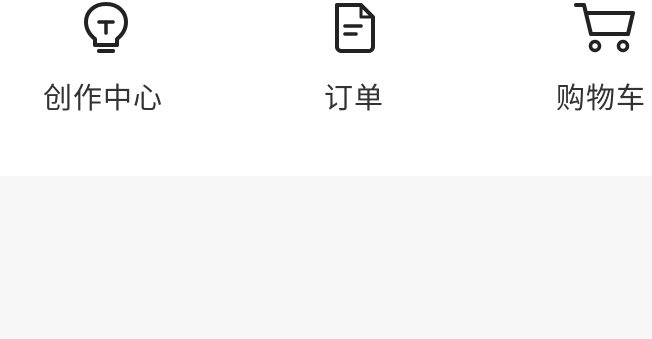 The height and width of the screenshot is (339, 652). I want to click on nav-item-label: 购物车, so click(601, 98).